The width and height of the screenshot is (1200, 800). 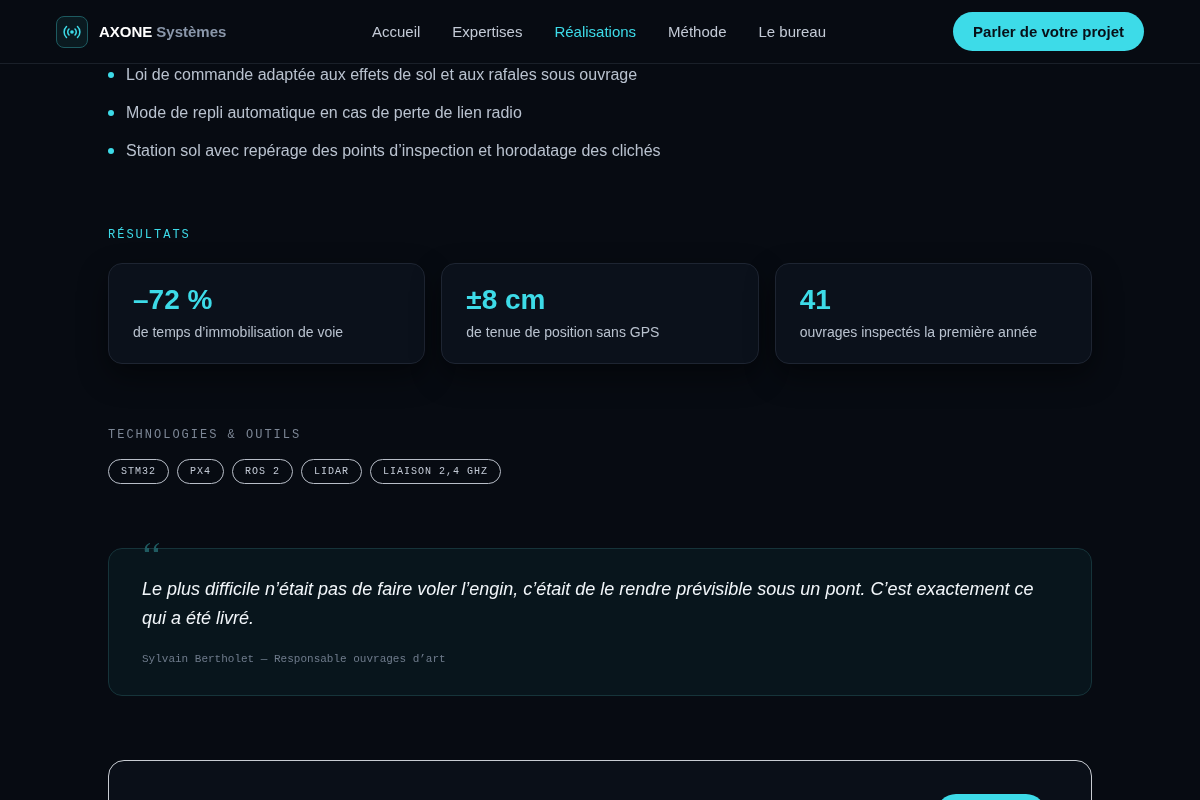 I want to click on testimonial-quote: Le plus difficile n’était pas de faire voler l’engin, c’était de le rendre prévisible sous un pont. C’est exactement ce qui a été livré., so click(x=588, y=604).